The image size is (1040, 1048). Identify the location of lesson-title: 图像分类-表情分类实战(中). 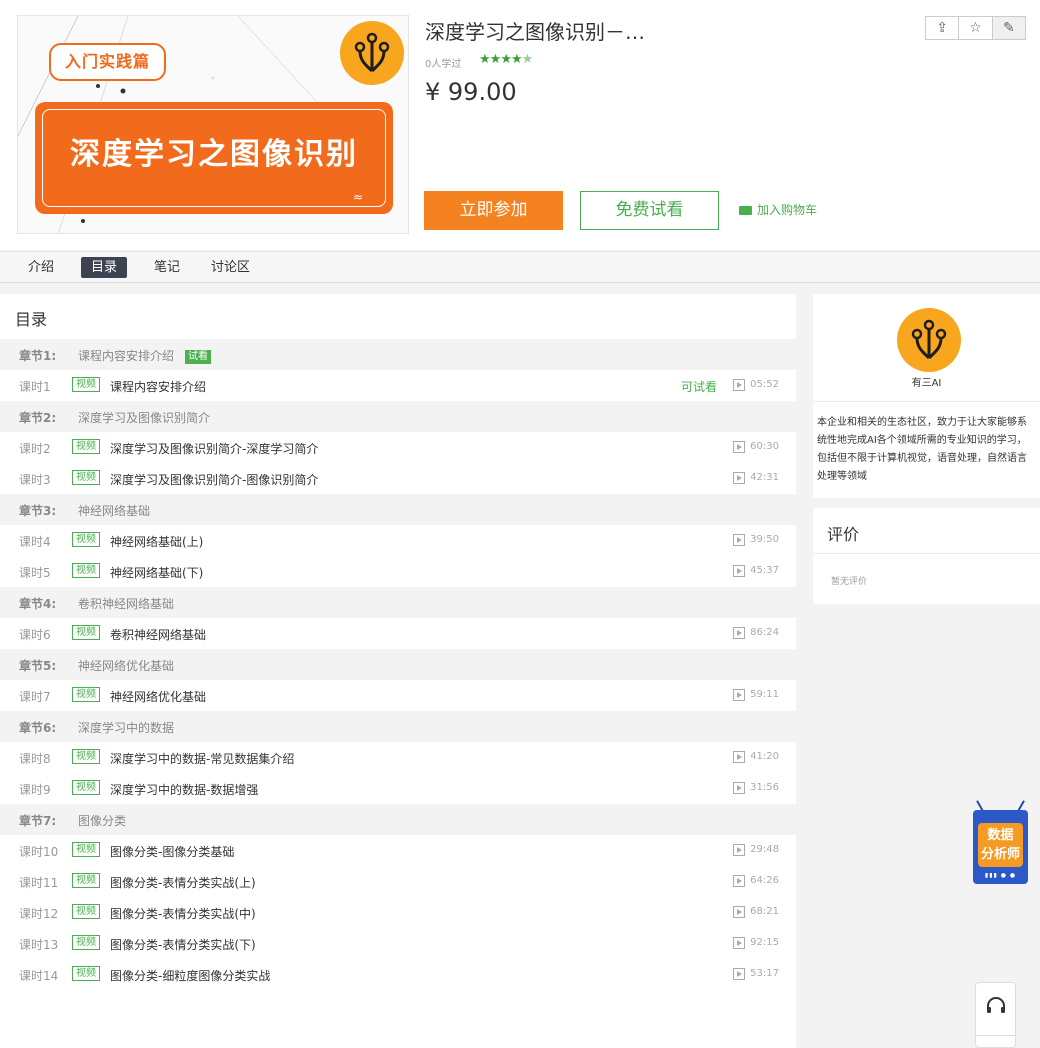
(183, 913).